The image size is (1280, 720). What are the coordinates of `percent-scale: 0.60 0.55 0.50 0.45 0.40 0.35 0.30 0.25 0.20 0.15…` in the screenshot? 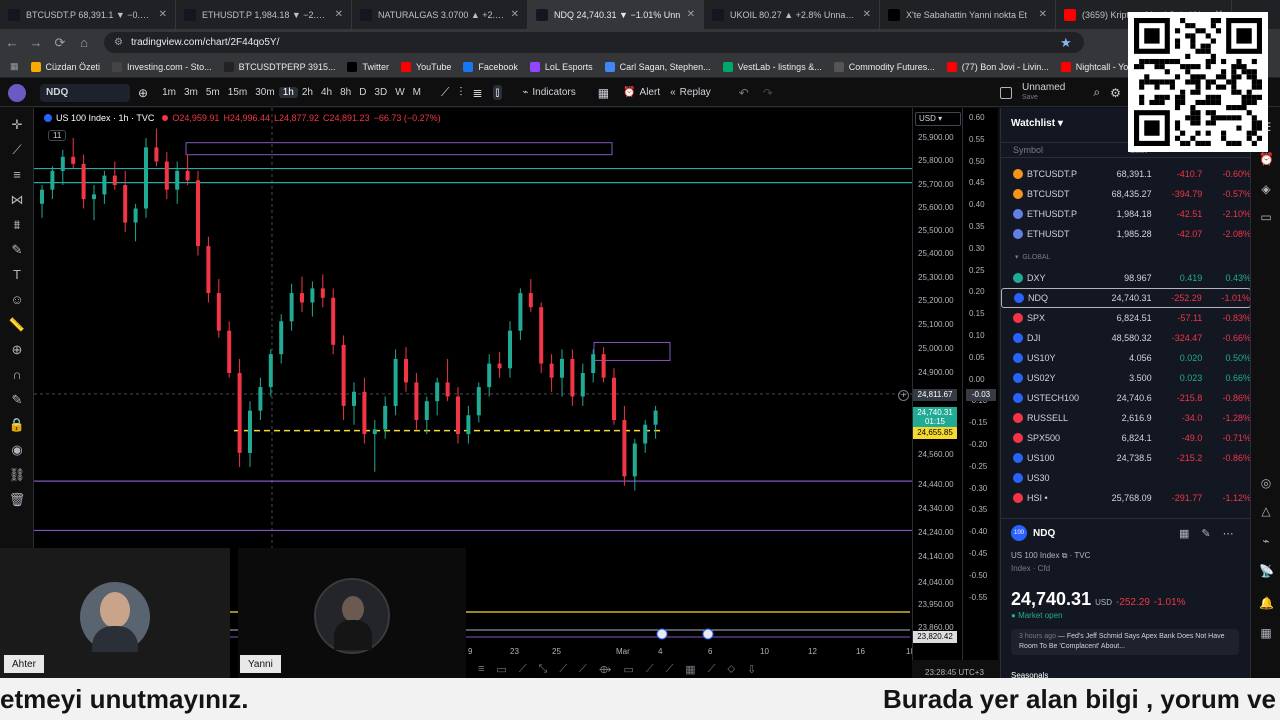 It's located at (980, 384).